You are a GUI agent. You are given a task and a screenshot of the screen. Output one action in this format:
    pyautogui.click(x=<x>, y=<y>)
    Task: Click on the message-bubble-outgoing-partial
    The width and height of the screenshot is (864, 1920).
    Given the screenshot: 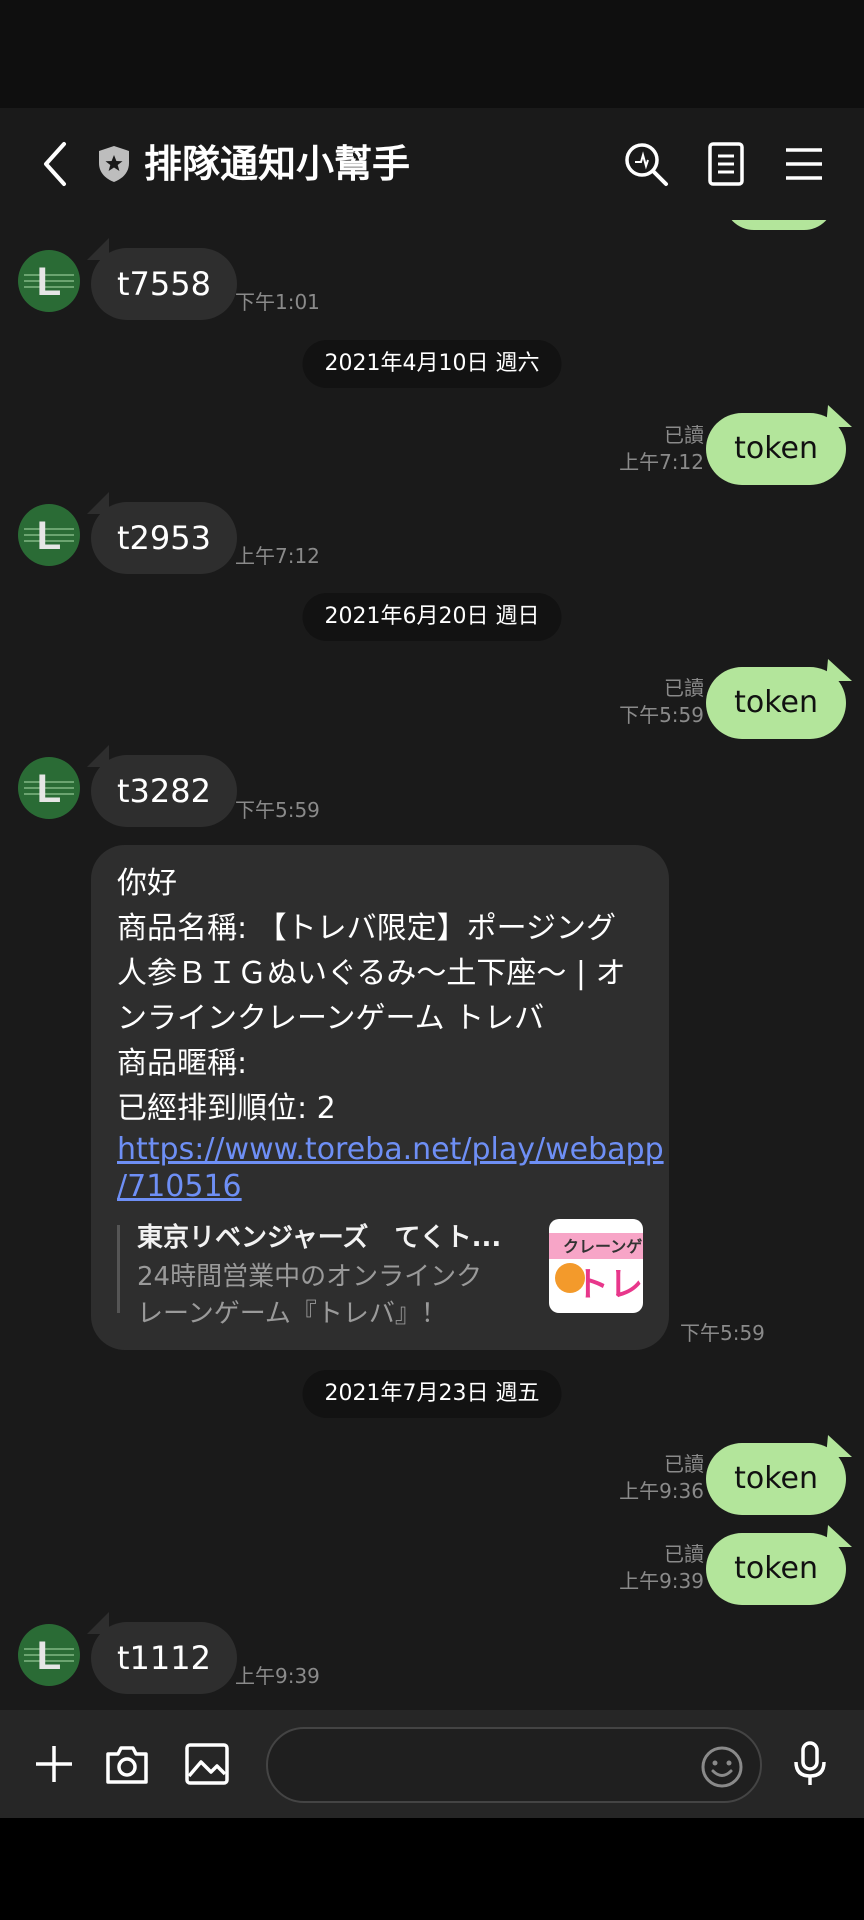 What is the action you would take?
    pyautogui.click(x=779, y=225)
    